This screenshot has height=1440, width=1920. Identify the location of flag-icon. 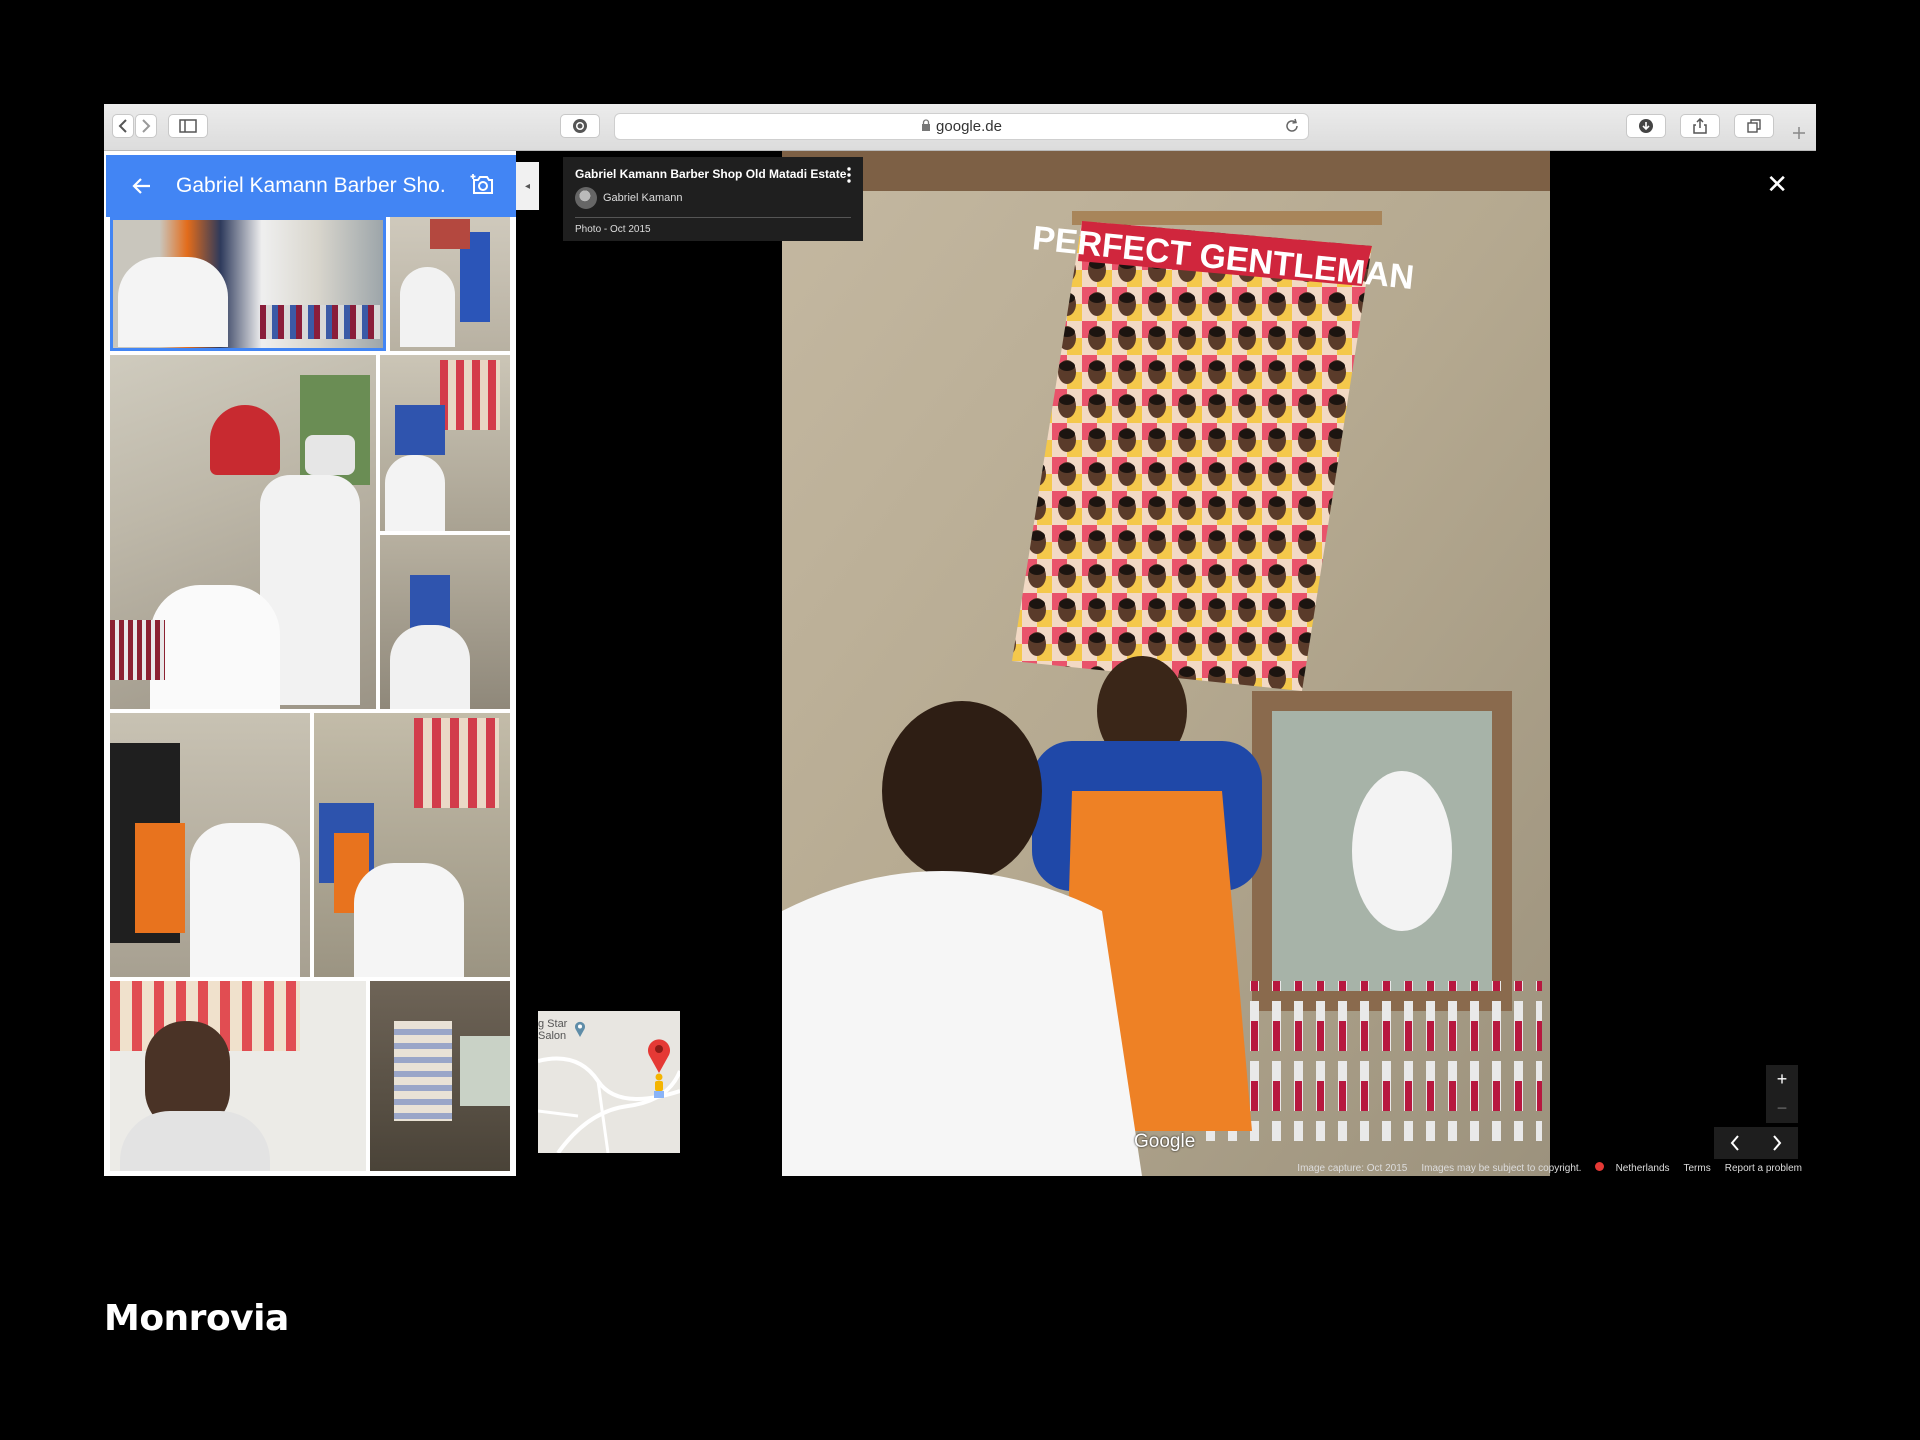
(1600, 1166).